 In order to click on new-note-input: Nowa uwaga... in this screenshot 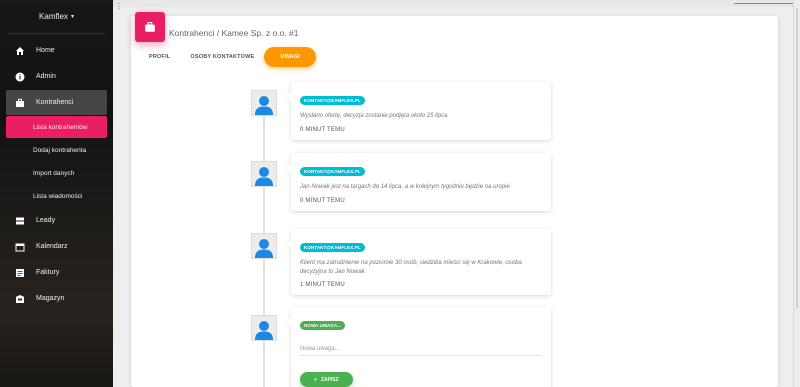, I will do `click(421, 351)`.